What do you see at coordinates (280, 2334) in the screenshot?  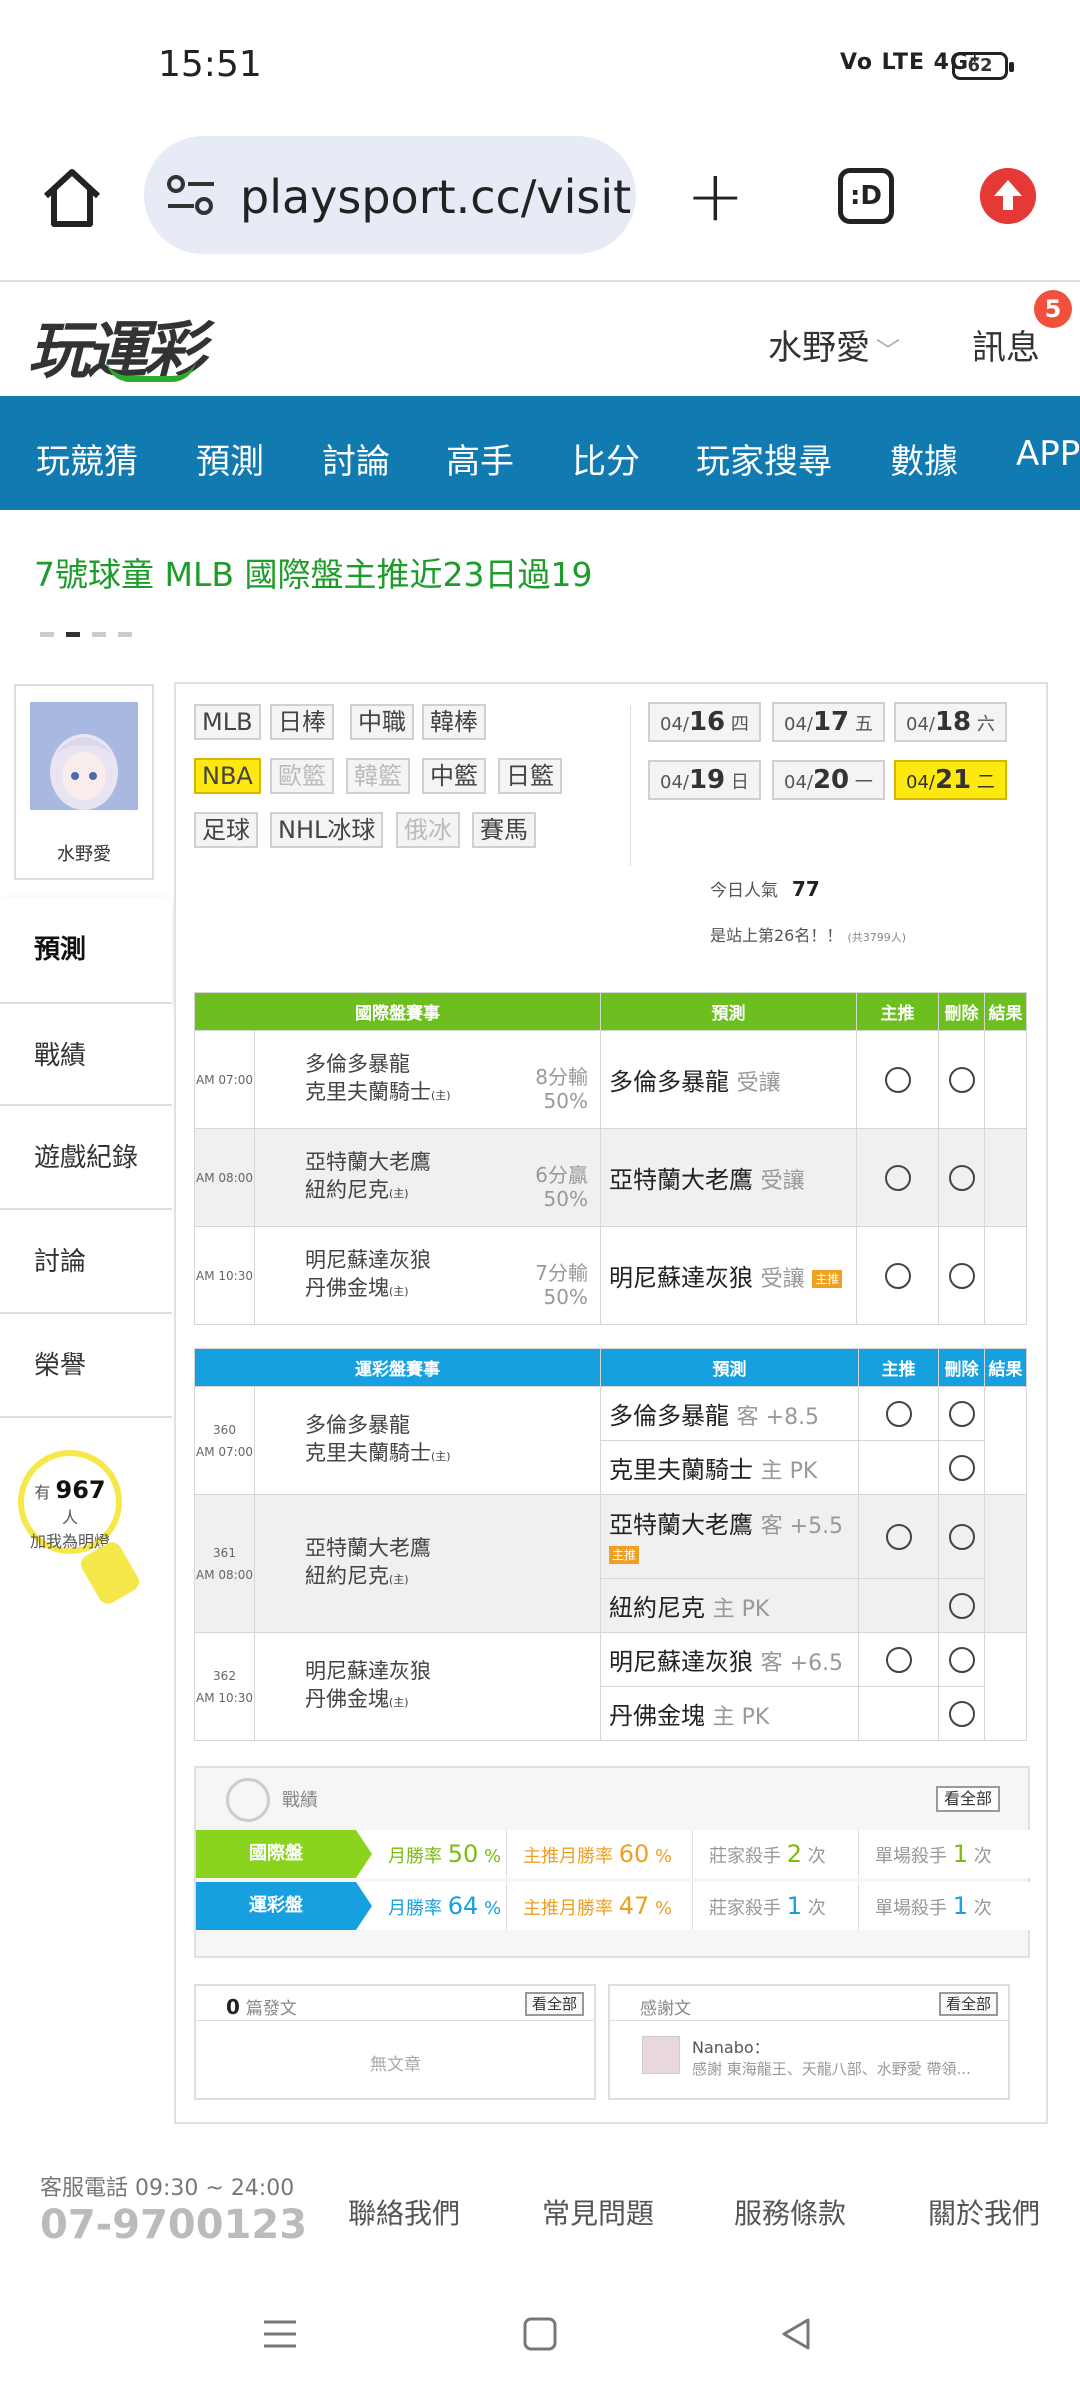 I see `menu-icon` at bounding box center [280, 2334].